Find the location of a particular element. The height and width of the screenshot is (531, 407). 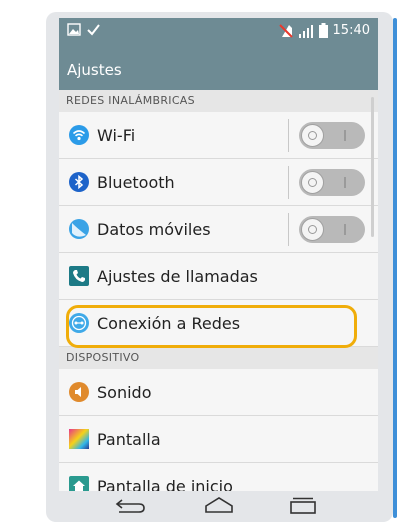

mobile-data-toggle is located at coordinates (327, 229).